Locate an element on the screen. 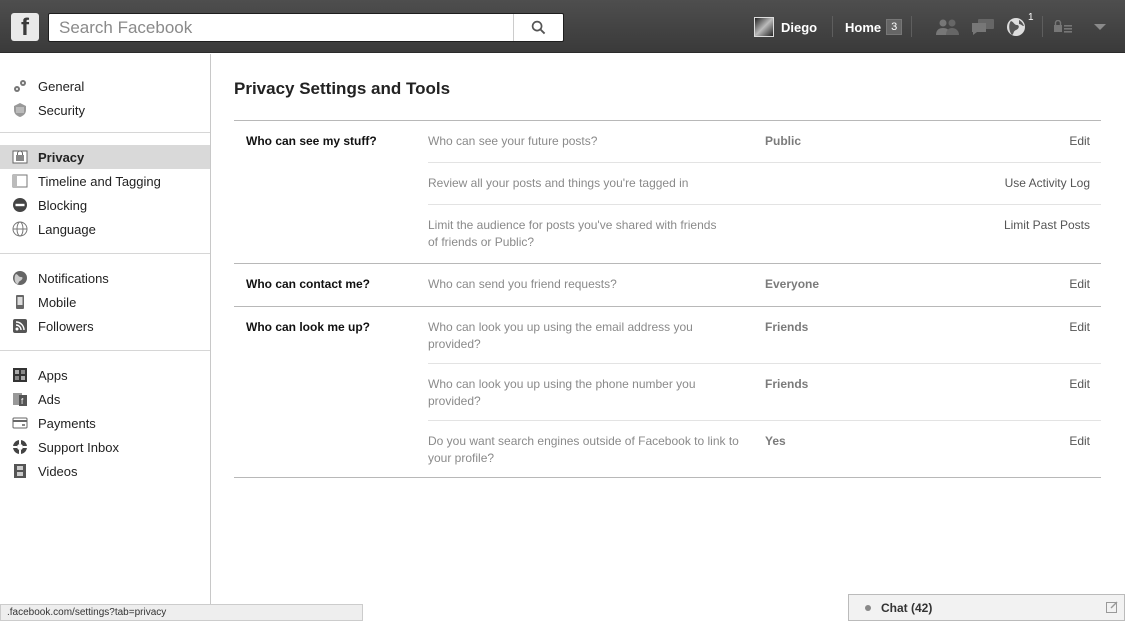 The height and width of the screenshot is (621, 1125). sidebar-group-notifications: Notifications Mobile Followers is located at coordinates (105, 302).